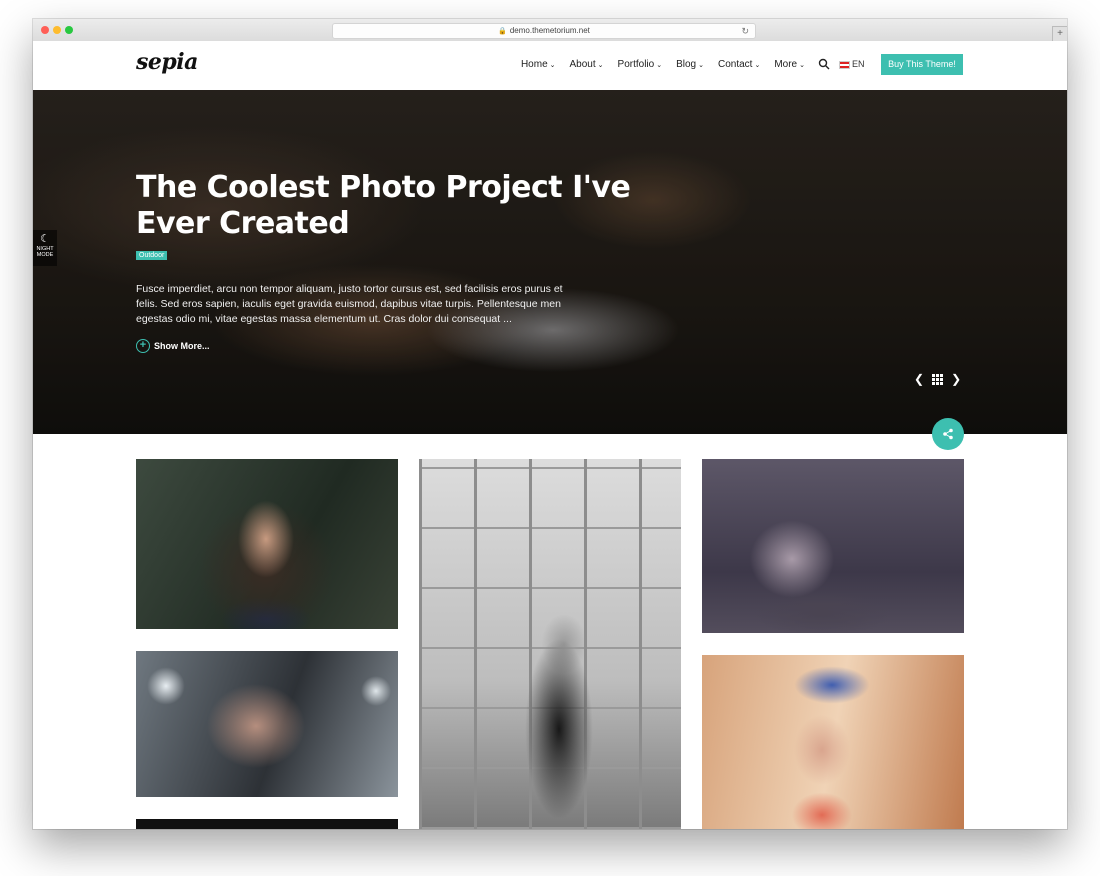 The height and width of the screenshot is (876, 1100). Describe the element at coordinates (152, 255) in the screenshot. I see `category-badge: Outdoor` at that location.